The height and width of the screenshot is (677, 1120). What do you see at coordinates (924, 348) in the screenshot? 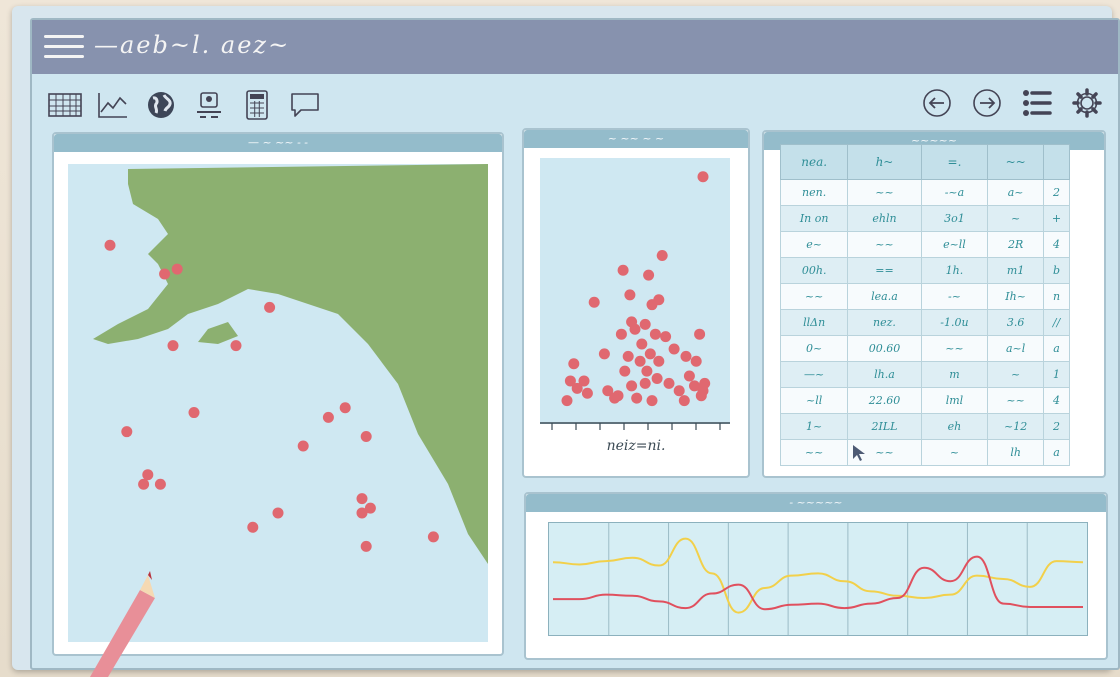
I see `table-row: 0~ 00.60 ~~ a~l a` at bounding box center [924, 348].